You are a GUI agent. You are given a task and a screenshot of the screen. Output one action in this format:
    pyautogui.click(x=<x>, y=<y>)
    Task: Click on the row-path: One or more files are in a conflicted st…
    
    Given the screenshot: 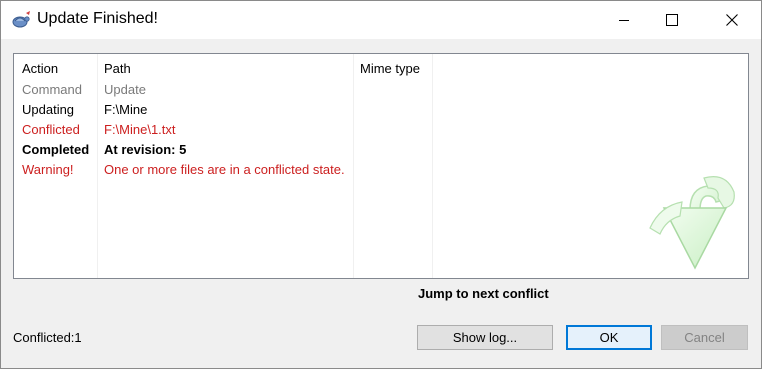 What is the action you would take?
    pyautogui.click(x=224, y=169)
    